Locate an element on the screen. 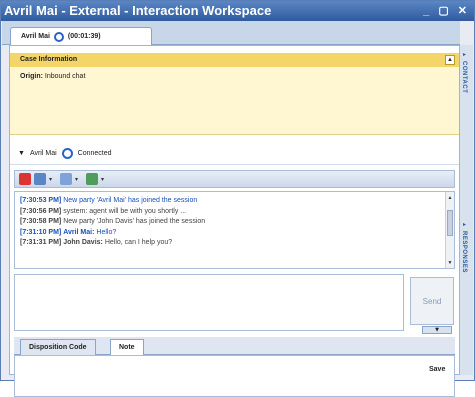 This screenshot has width=475, height=397. case-information-header: Case Information ▲ is located at coordinates (234, 60).